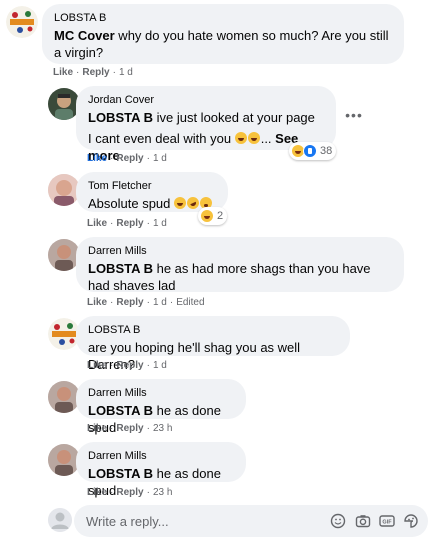 This screenshot has height=541, width=435. Describe the element at coordinates (22, 22) in the screenshot. I see `avatar` at that location.